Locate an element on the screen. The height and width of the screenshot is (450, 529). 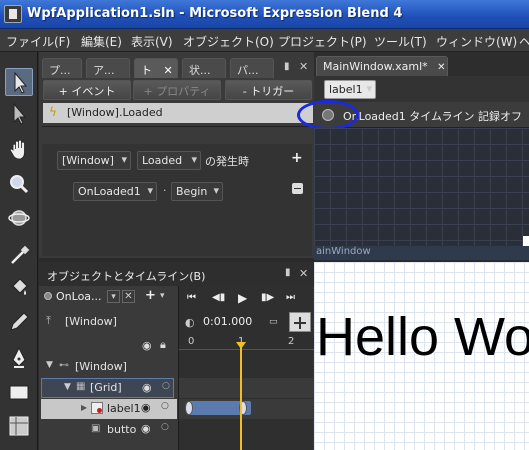
pan-tool-icon is located at coordinates (19, 150).